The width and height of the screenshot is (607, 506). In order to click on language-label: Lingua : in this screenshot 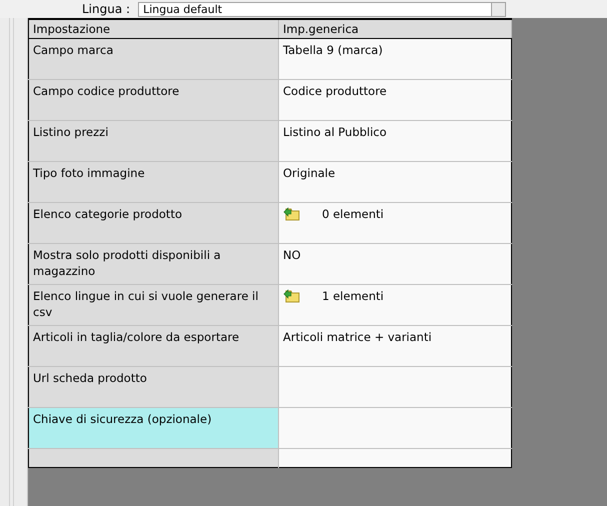, I will do `click(106, 9)`.